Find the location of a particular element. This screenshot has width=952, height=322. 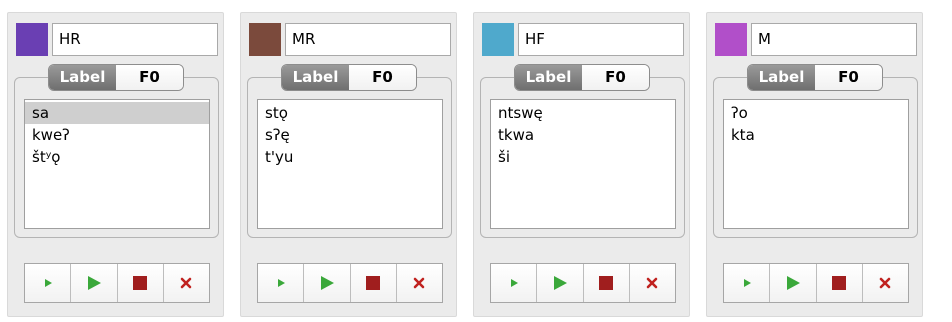

label-list: stǫ sʔę t'yu is located at coordinates (350, 164).